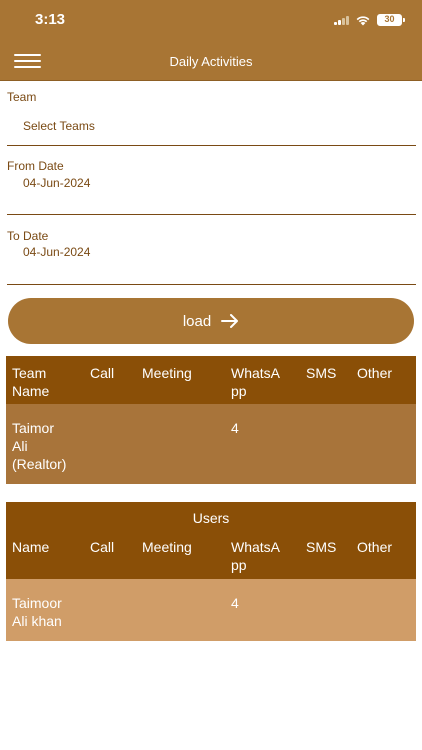  Describe the element at coordinates (230, 321) in the screenshot. I see `arrow-right-icon` at that location.